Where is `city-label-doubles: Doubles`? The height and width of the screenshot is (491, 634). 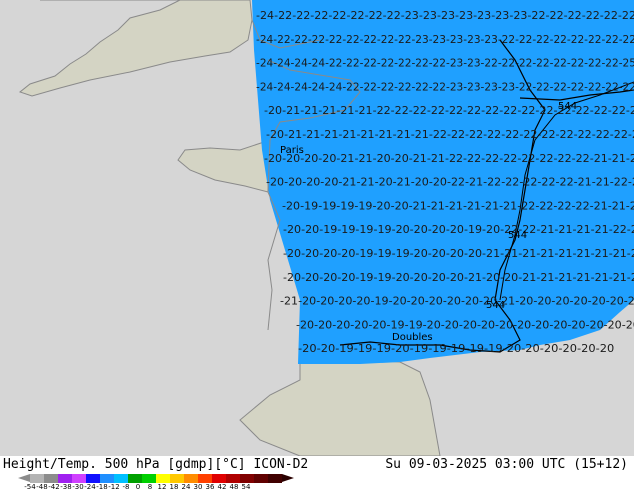 city-label-doubles: Doubles is located at coordinates (412, 337).